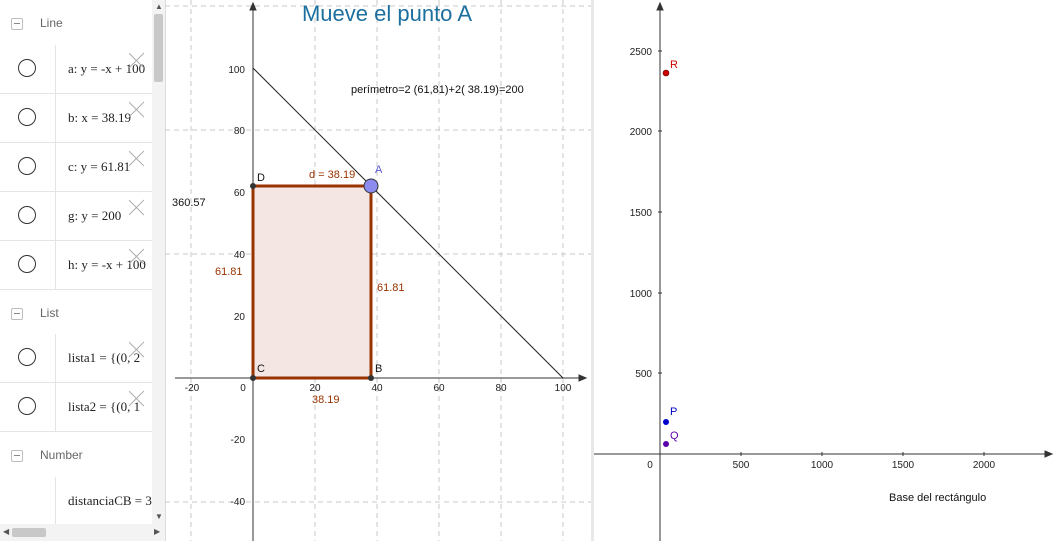 The image size is (1055, 541). I want to click on y-tick: 1000, so click(641, 294).